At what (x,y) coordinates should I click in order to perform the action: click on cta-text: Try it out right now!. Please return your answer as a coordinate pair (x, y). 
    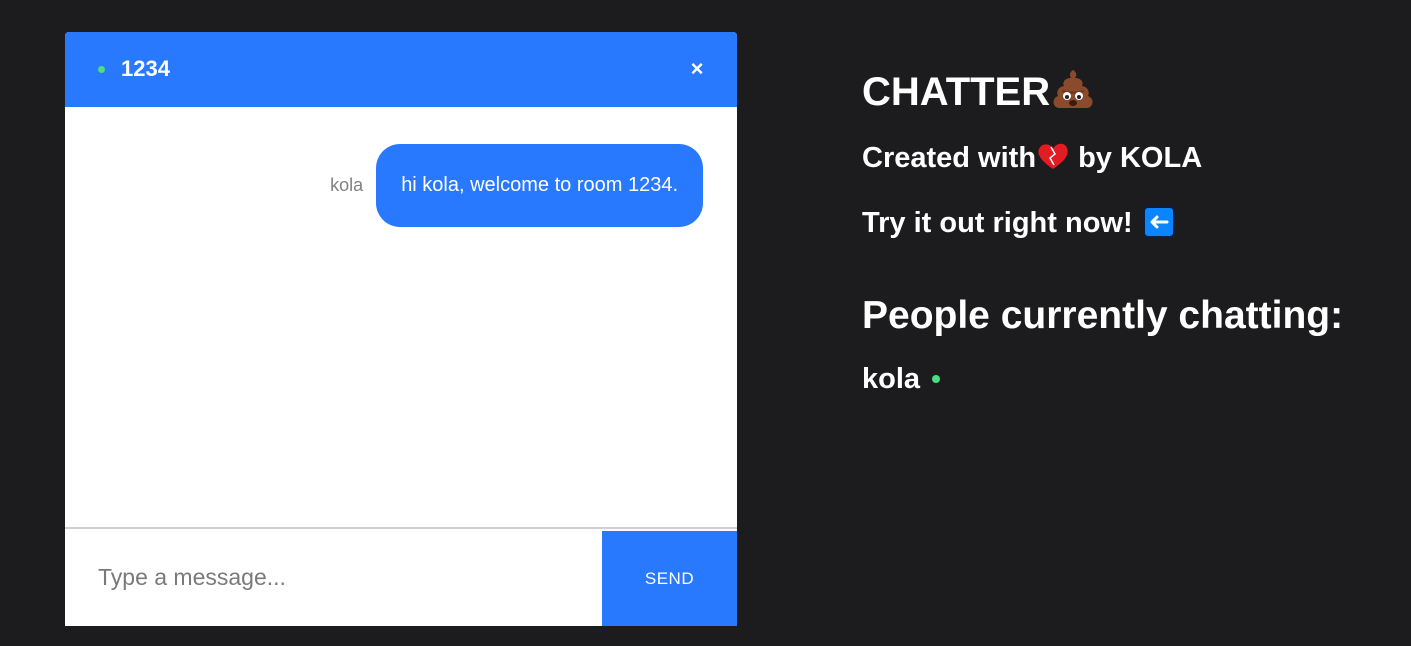
    Looking at the image, I should click on (997, 223).